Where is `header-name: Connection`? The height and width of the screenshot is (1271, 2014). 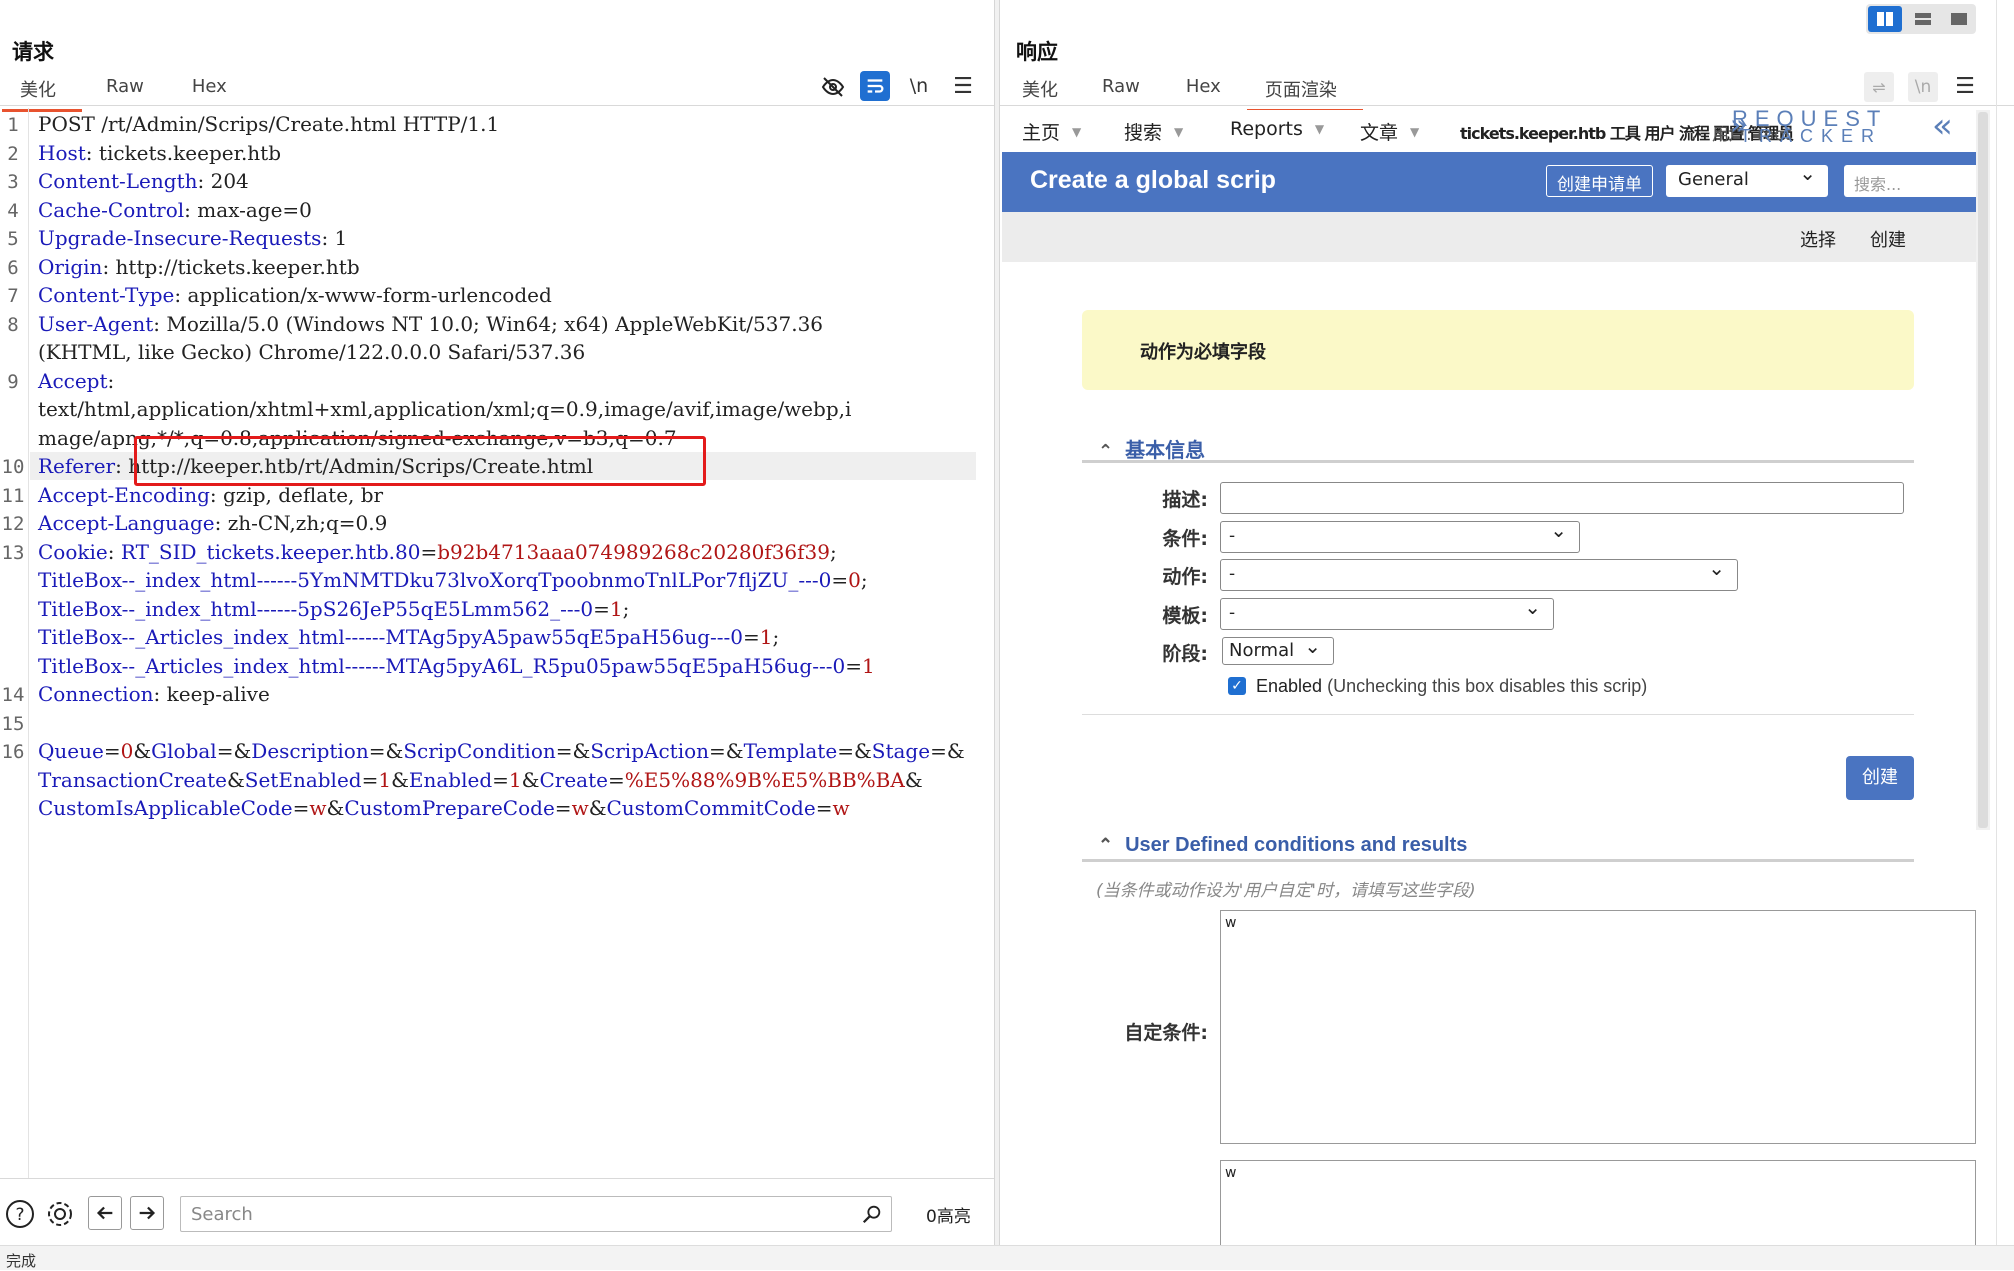 header-name: Connection is located at coordinates (96, 694).